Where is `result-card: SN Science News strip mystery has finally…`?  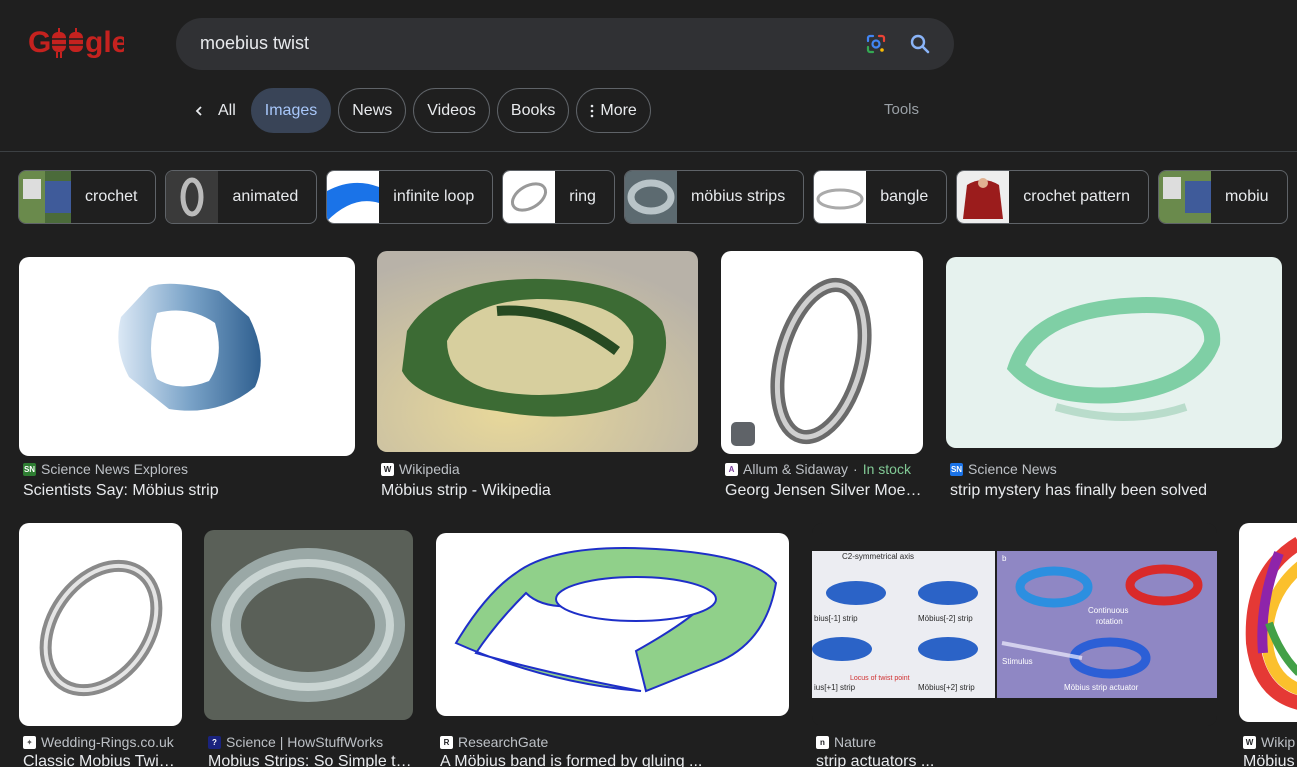
result-card: SN Science News strip mystery has finally… is located at coordinates (1114, 381).